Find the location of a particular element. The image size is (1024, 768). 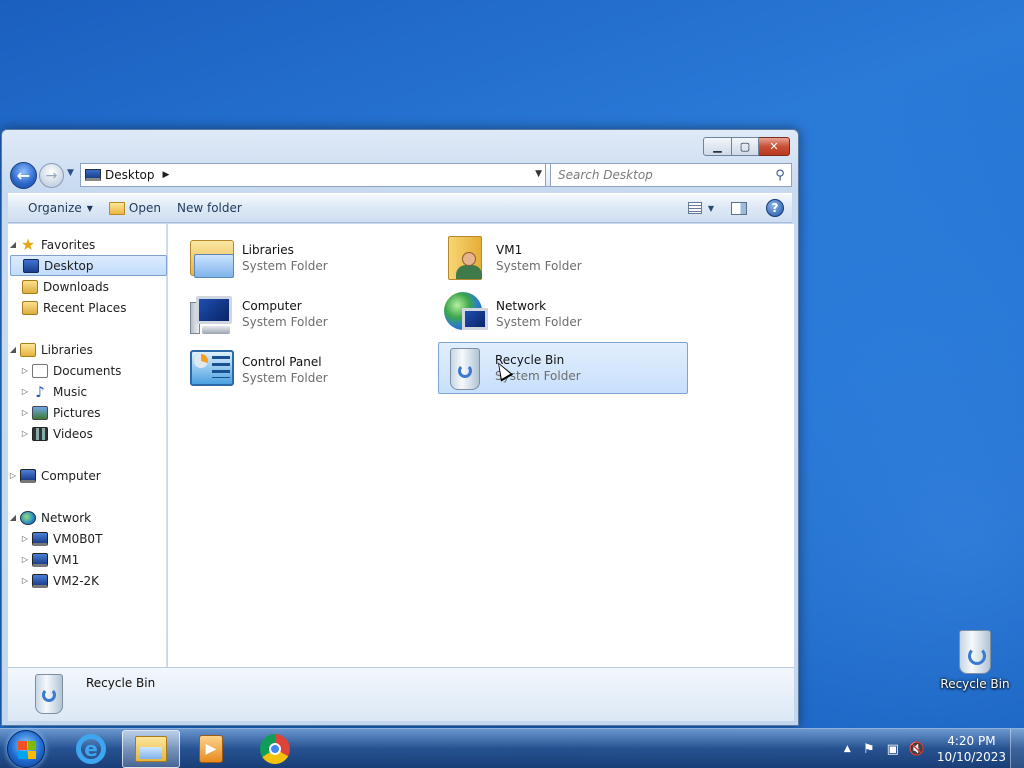

nav-host-vm2-2k: ▷ VM2-2K is located at coordinates (59, 580).